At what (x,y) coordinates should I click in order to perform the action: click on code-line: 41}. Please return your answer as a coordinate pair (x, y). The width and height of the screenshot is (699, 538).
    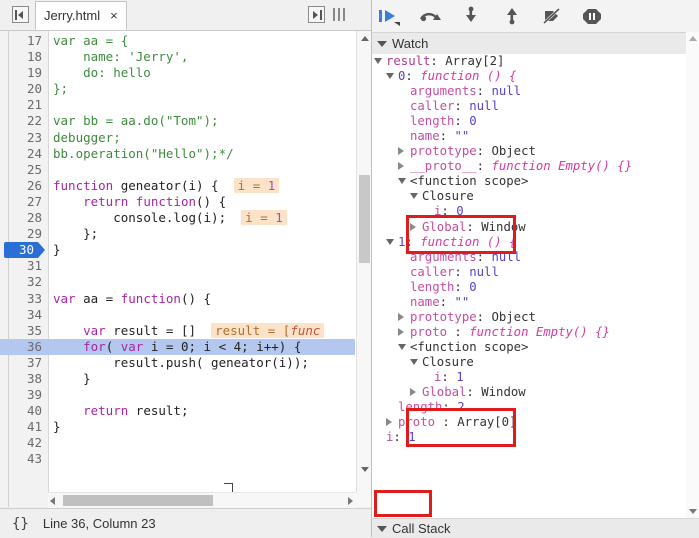
    Looking at the image, I should click on (177, 427).